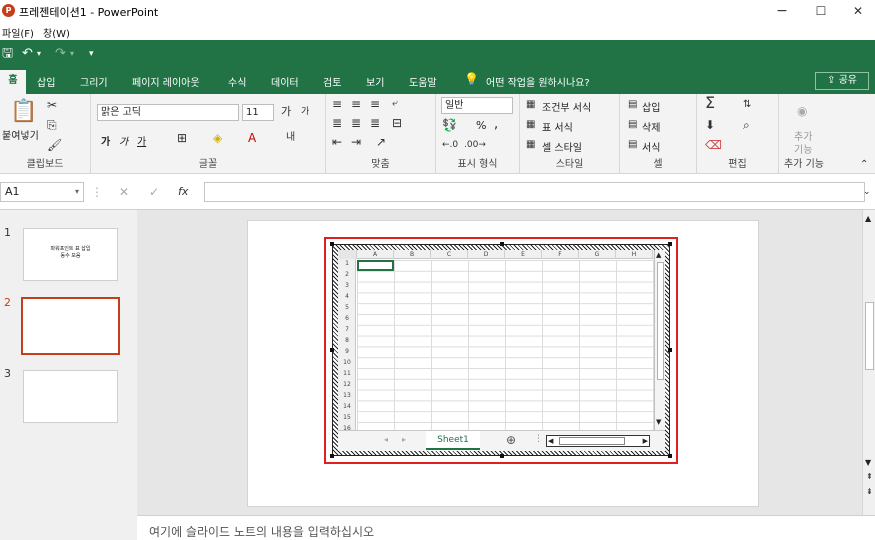  What do you see at coordinates (592, 441) in the screenshot?
I see `h-scroll-thumb` at bounding box center [592, 441].